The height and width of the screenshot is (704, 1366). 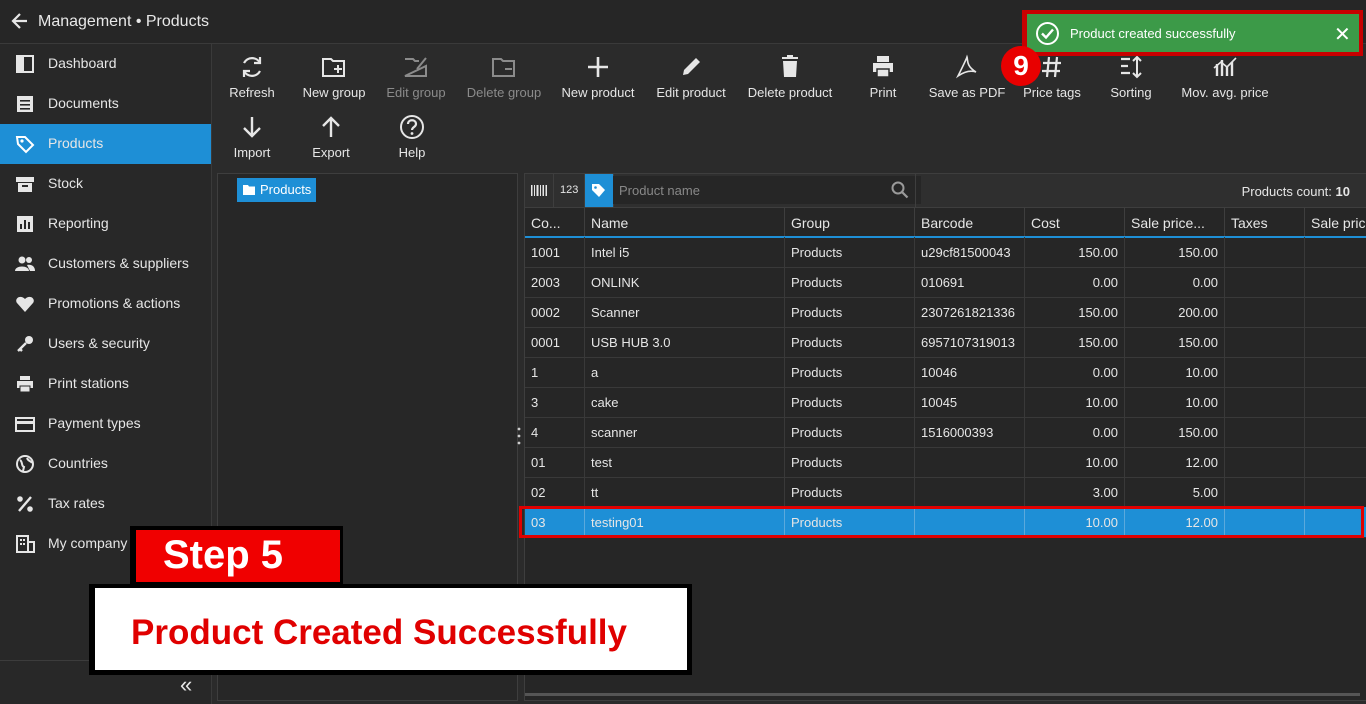 I want to click on cell-barcode: u29cf81500043, so click(x=966, y=252).